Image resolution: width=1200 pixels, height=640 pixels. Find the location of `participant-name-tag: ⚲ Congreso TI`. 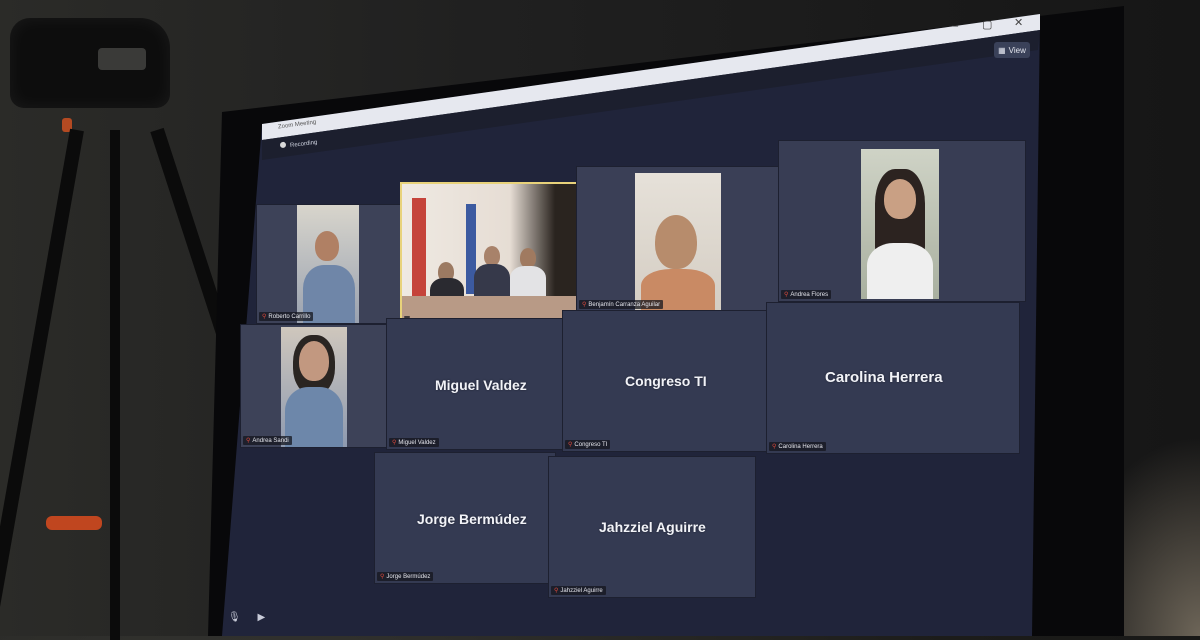

participant-name-tag: ⚲ Congreso TI is located at coordinates (588, 444).